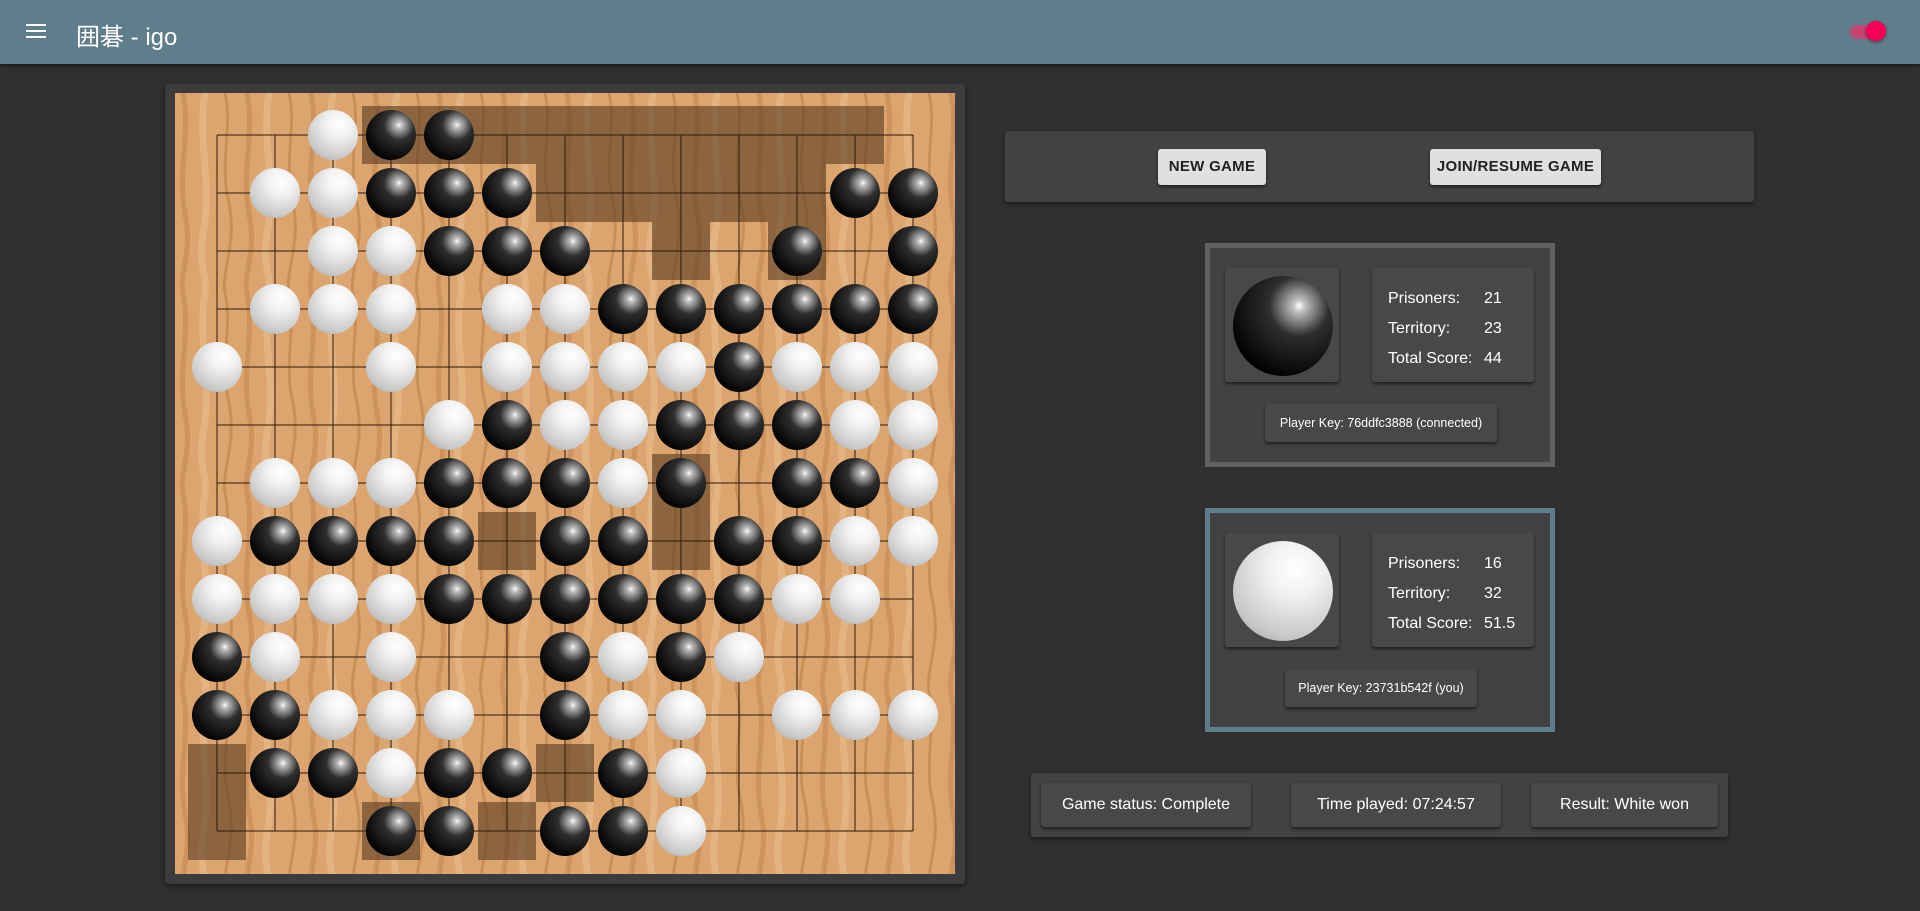 The width and height of the screenshot is (1920, 911). Describe the element at coordinates (36, 32) in the screenshot. I see `menu-icon` at that location.